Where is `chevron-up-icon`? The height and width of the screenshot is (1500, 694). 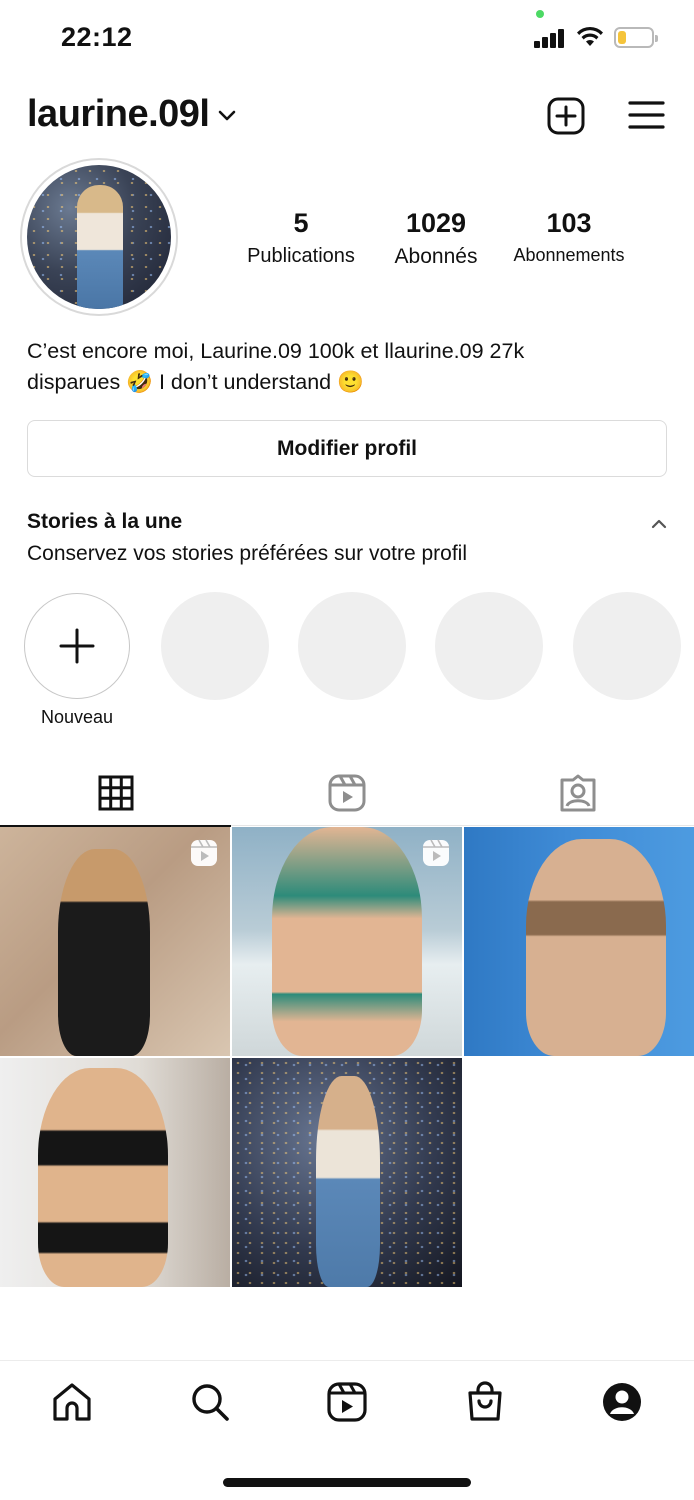
chevron-up-icon is located at coordinates (659, 524).